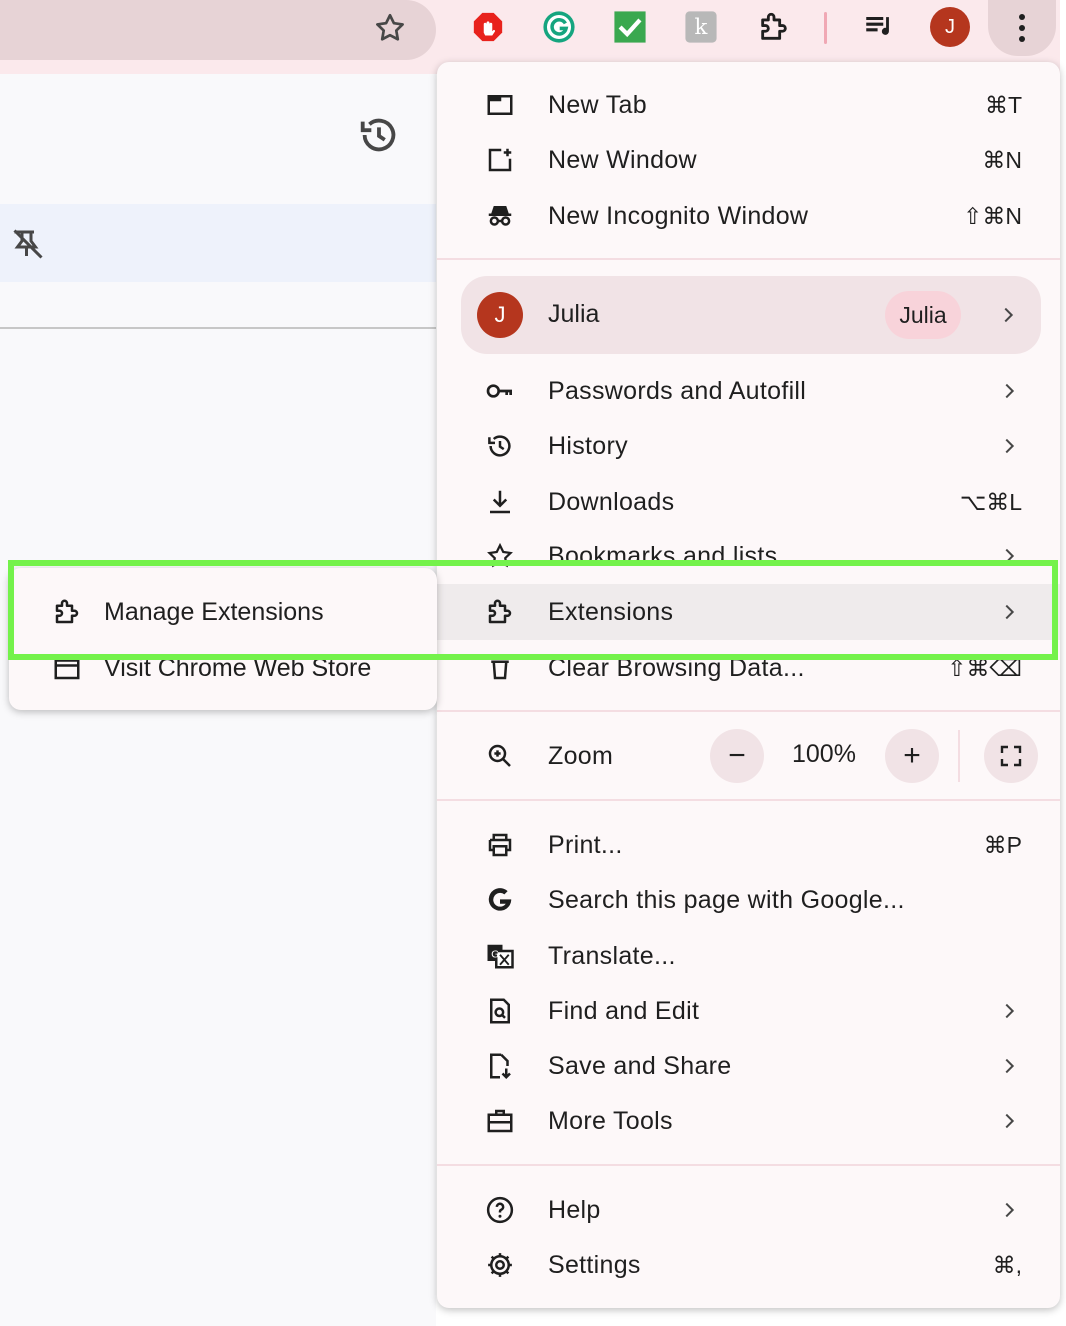 Image resolution: width=1066 pixels, height=1326 pixels. Describe the element at coordinates (500, 391) in the screenshot. I see `key-icon` at that location.